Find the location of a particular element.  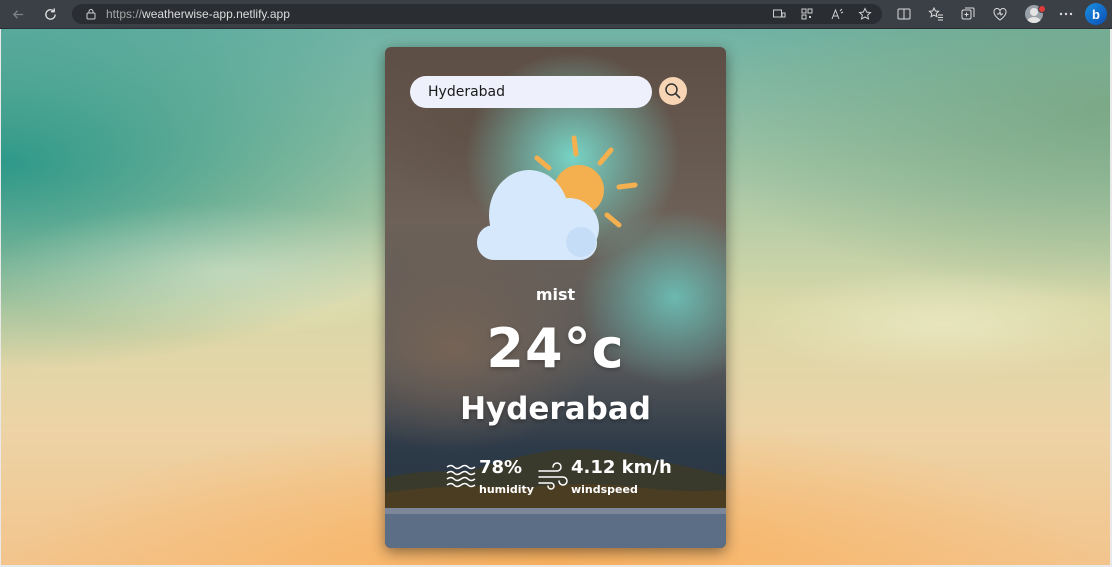

favorite-star-icon is located at coordinates (865, 14).